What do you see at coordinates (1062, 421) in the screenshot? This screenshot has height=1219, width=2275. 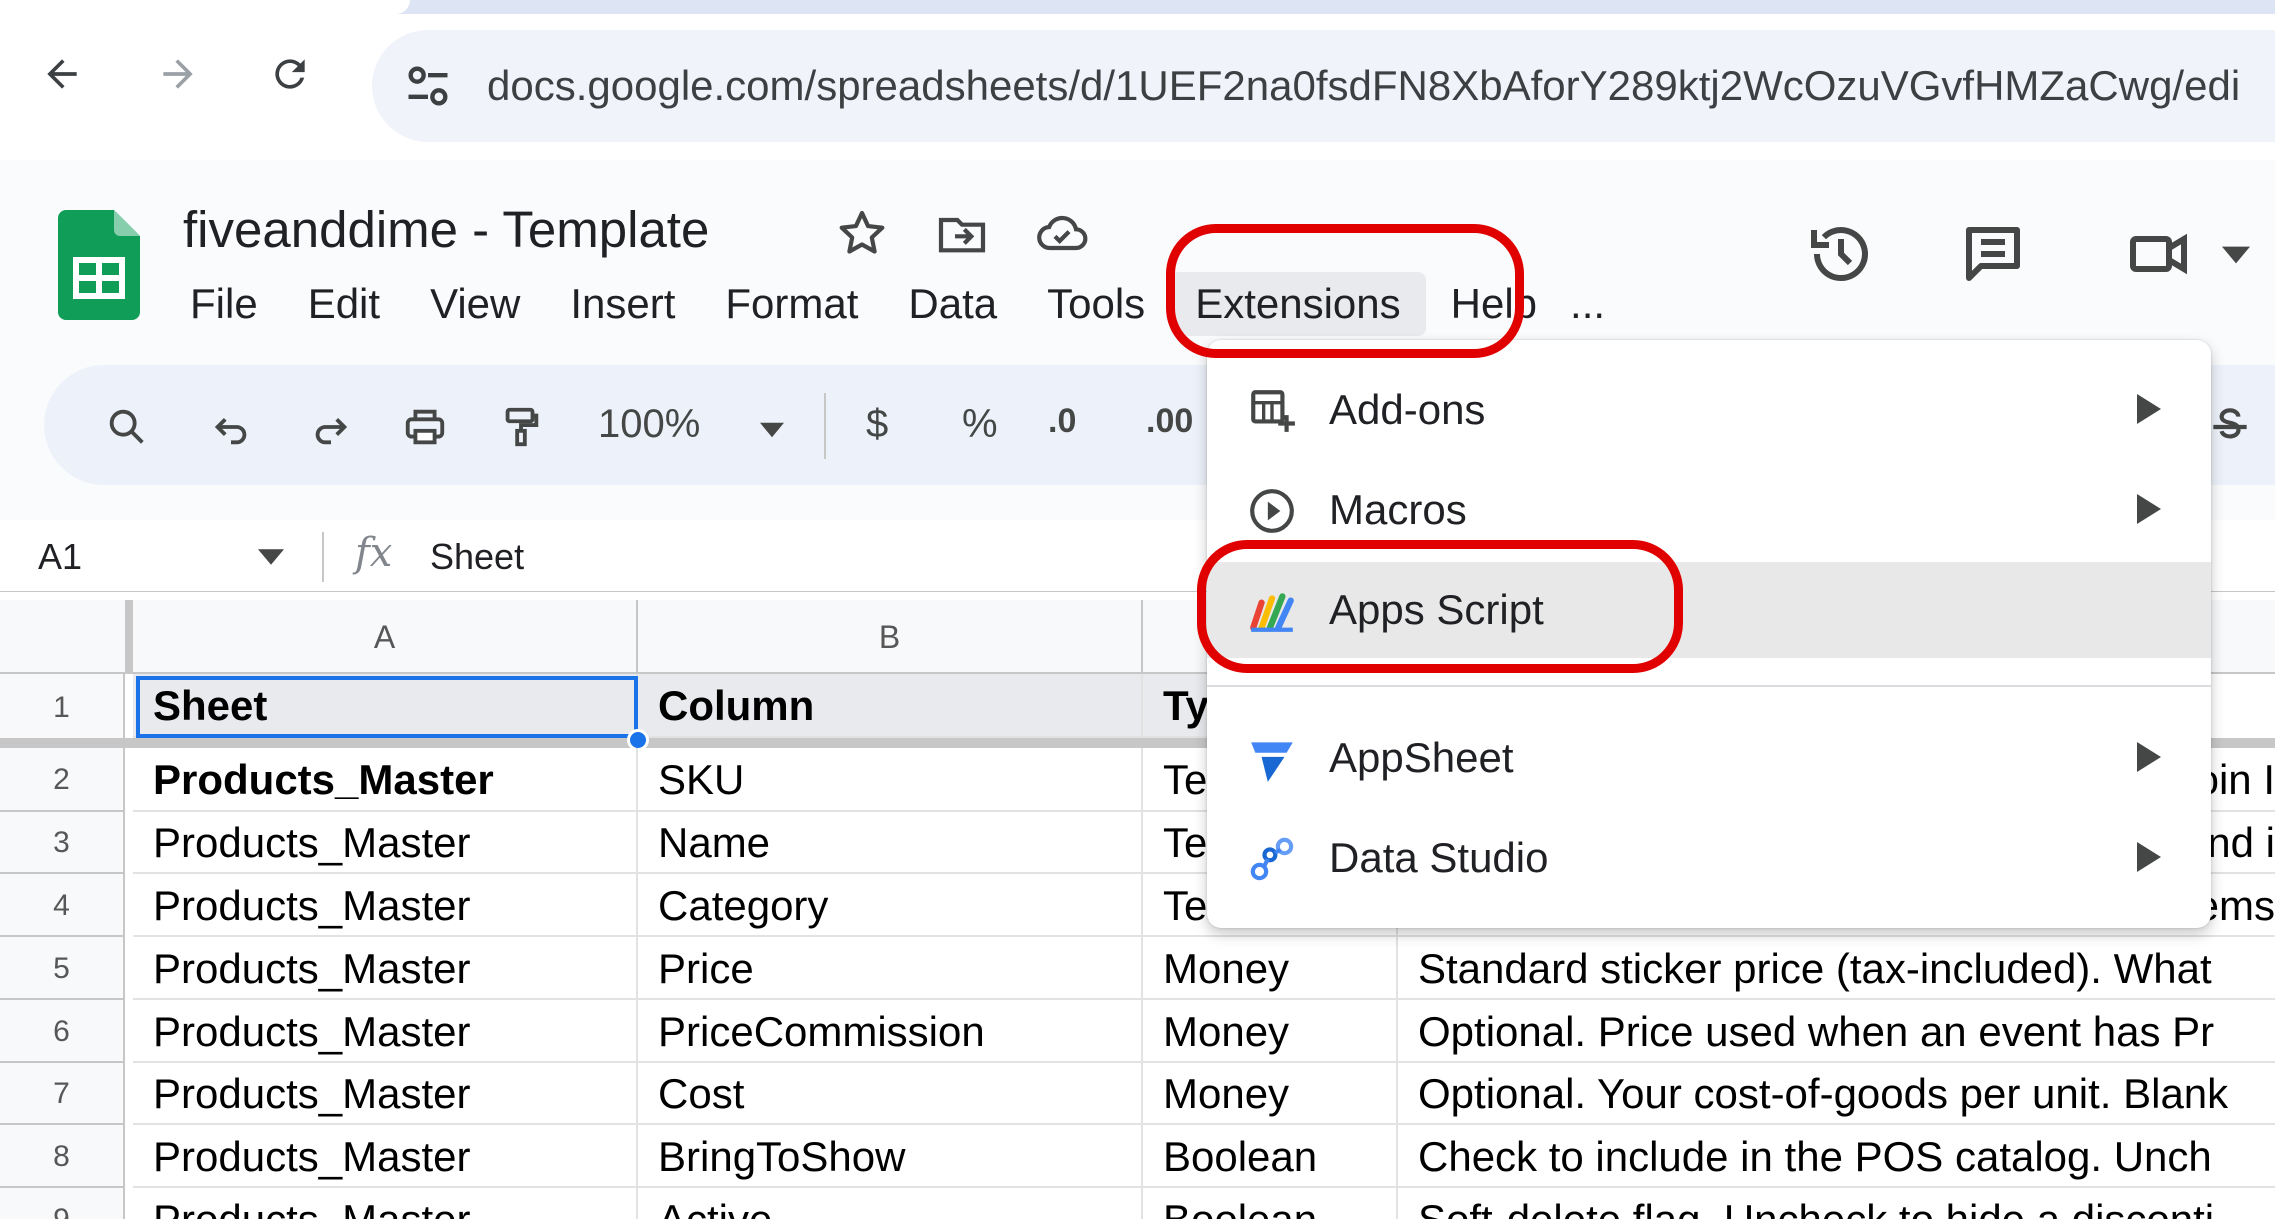 I see `decrease-decimal-button: .0` at bounding box center [1062, 421].